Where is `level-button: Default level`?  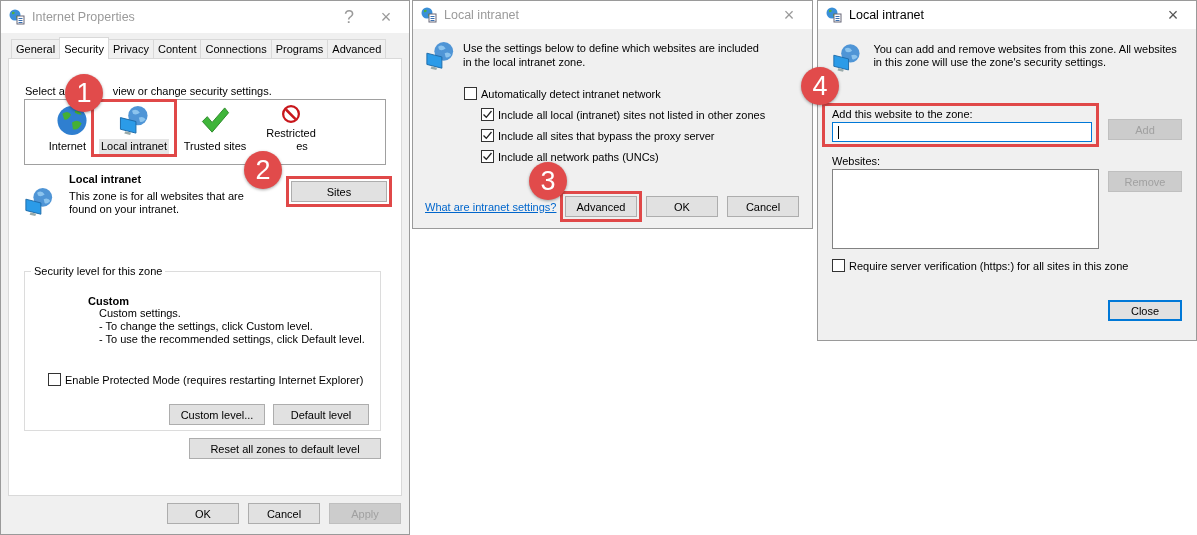
level-button: Default level is located at coordinates (321, 414).